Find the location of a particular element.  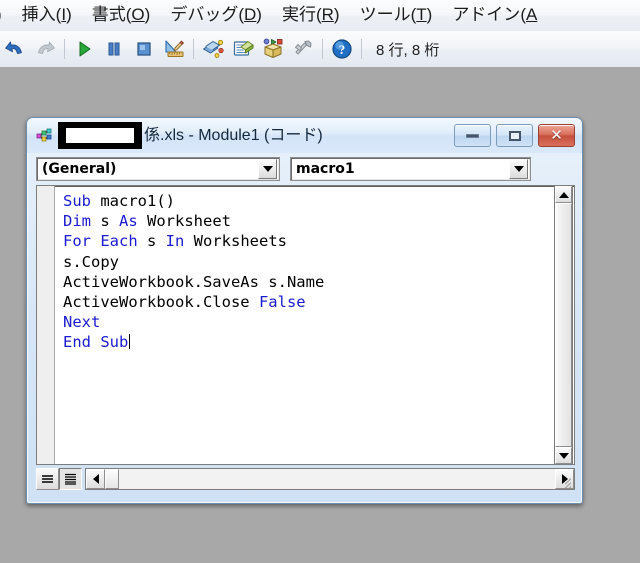

code-keyword: For Each is located at coordinates (100, 241).